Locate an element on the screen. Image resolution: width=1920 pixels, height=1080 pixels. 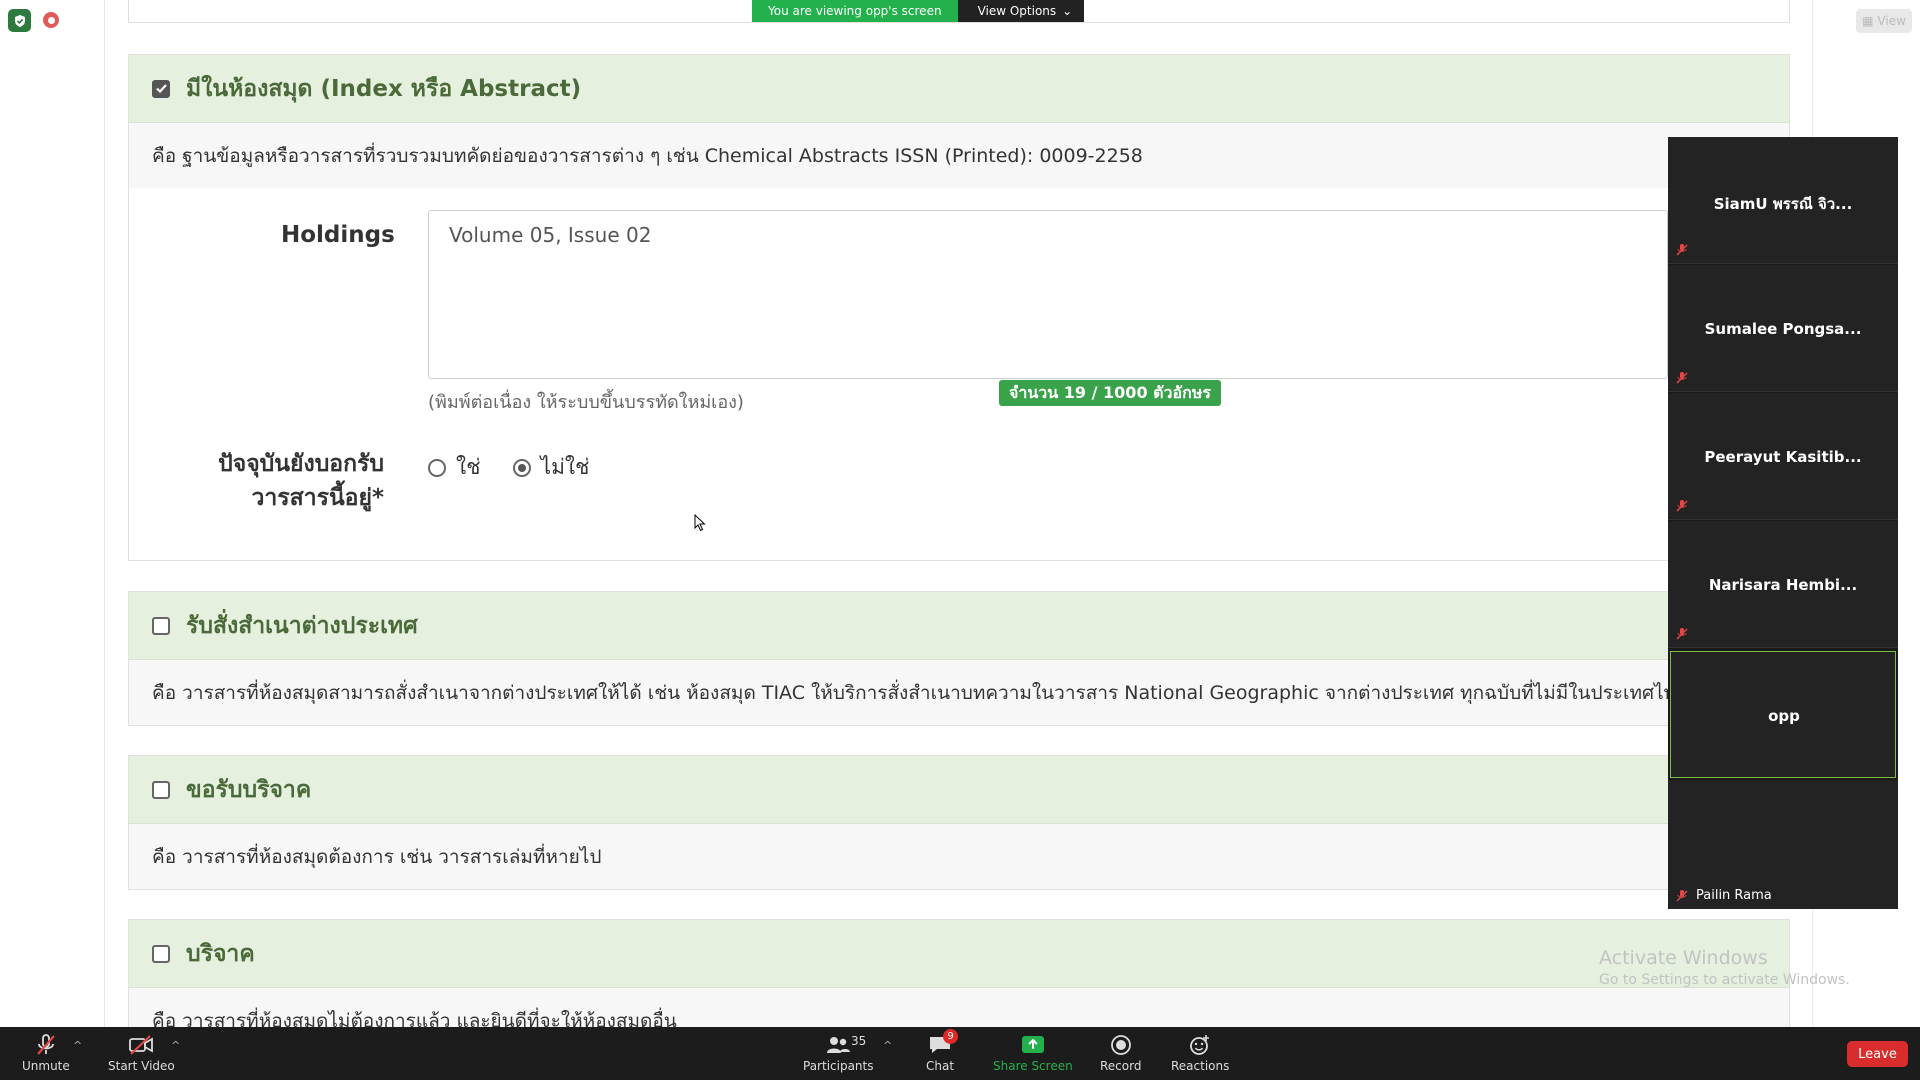
participant-tile-active-speaker: opp is located at coordinates (1783, 714).